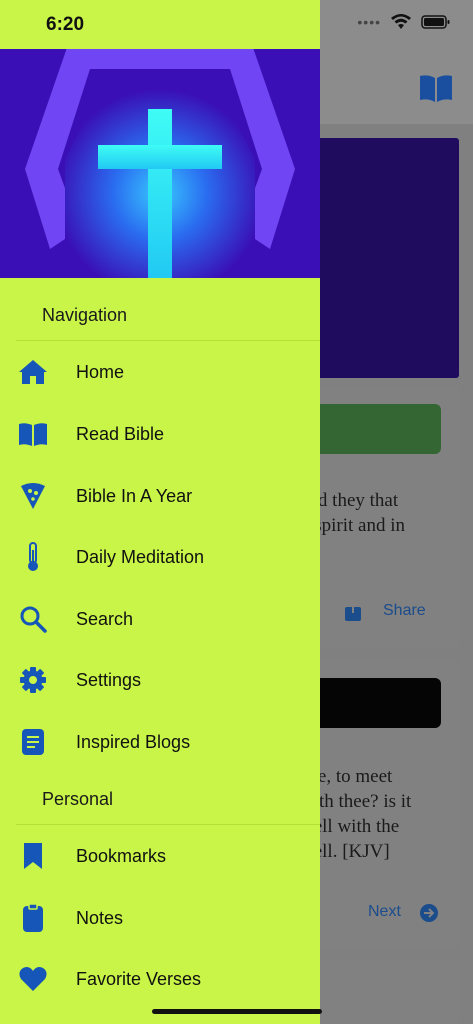 Image resolution: width=473 pixels, height=1024 pixels. What do you see at coordinates (384, 912) in the screenshot?
I see `next-button: Next` at bounding box center [384, 912].